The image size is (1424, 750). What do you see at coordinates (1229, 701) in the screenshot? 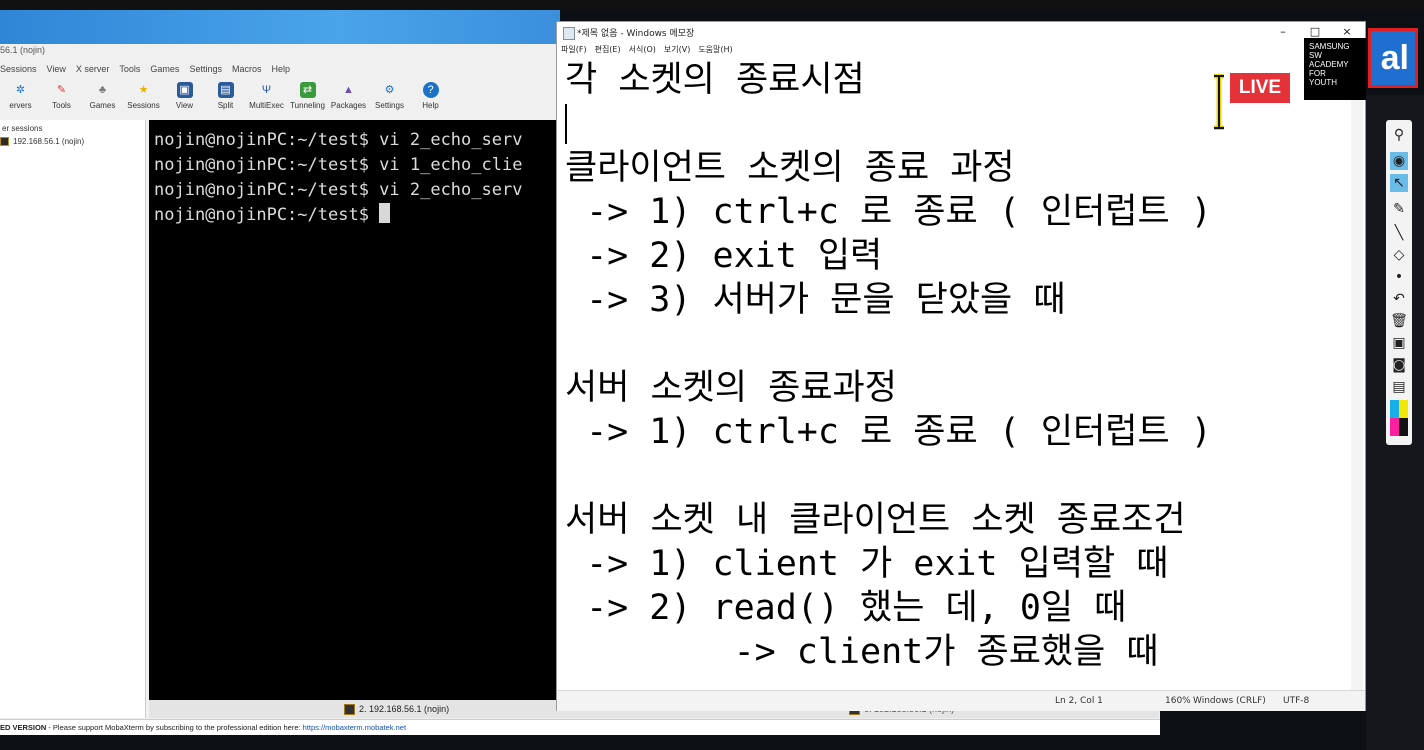
I see `line-ending: Windows (CRLF)` at bounding box center [1229, 701].